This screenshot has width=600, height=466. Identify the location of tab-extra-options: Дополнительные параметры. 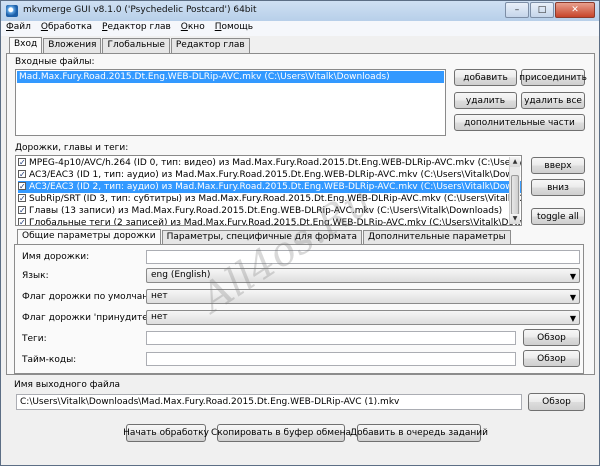
(437, 237).